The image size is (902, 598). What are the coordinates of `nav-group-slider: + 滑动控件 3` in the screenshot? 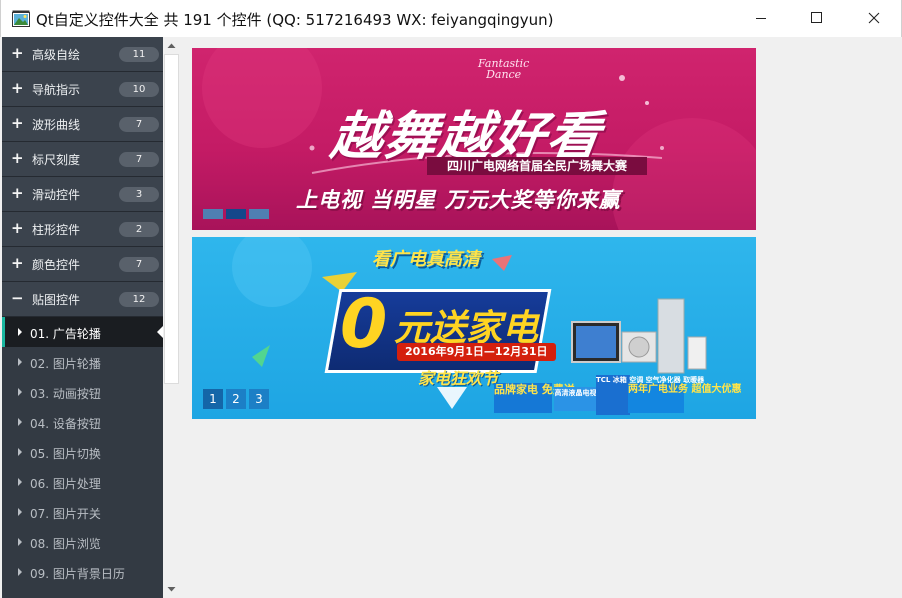 It's located at (82, 194).